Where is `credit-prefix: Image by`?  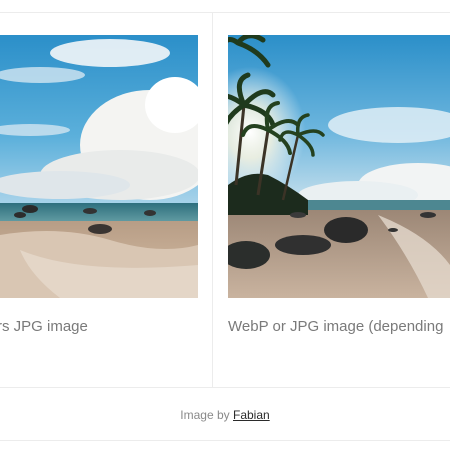 credit-prefix: Image by is located at coordinates (205, 415).